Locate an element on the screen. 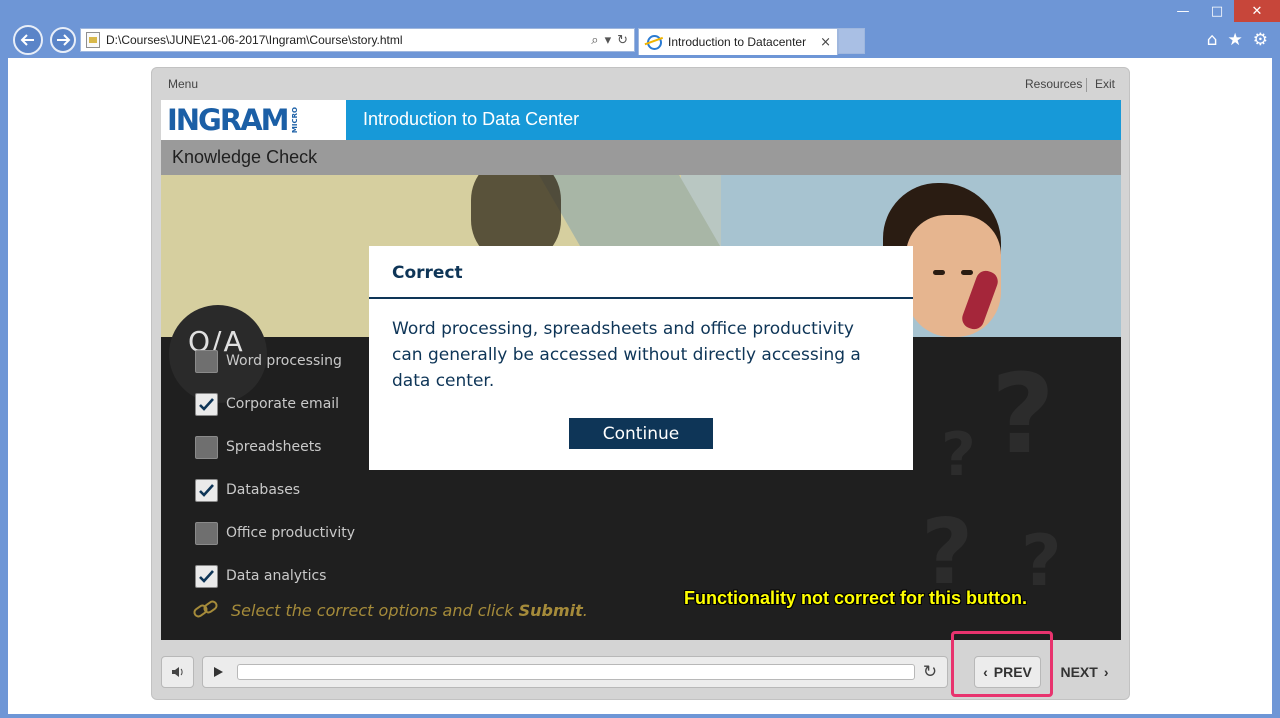 The height and width of the screenshot is (718, 1280). option-label: Databases is located at coordinates (263, 490).